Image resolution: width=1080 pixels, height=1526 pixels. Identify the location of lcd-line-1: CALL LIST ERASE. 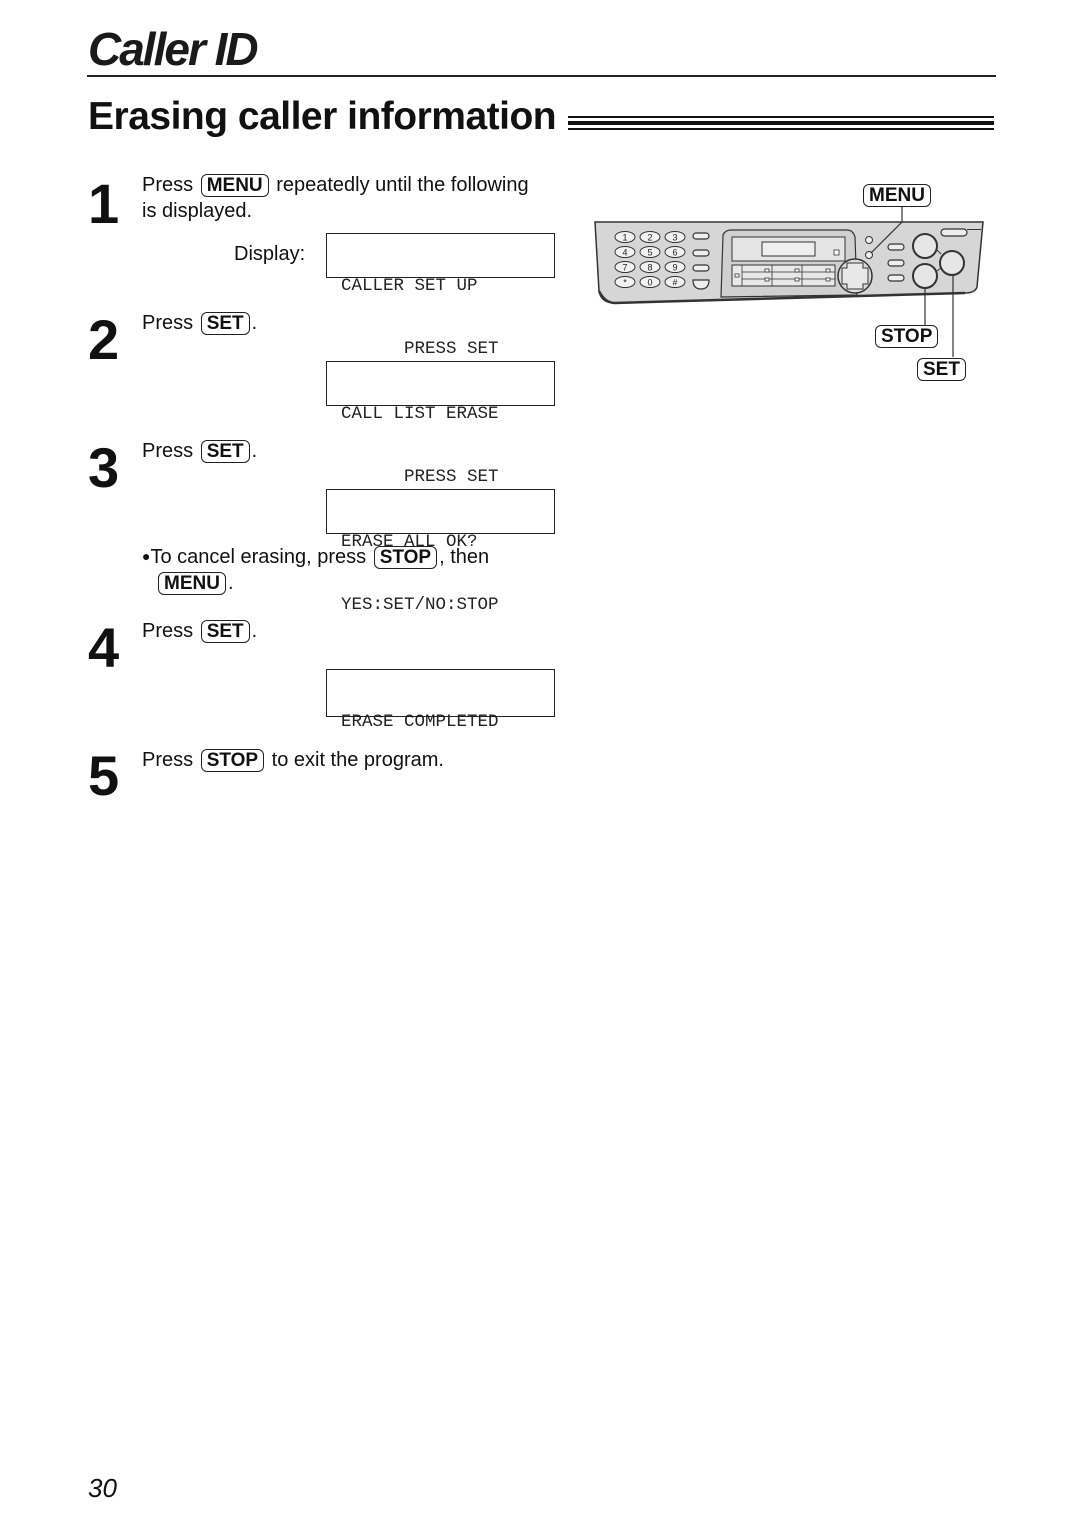
(420, 414).